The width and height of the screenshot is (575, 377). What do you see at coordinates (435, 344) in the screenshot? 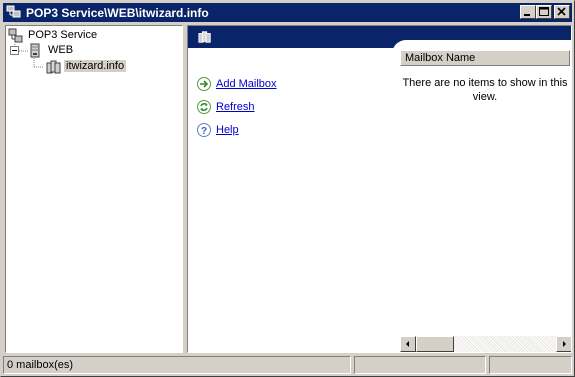
I see `scroll-thumb` at bounding box center [435, 344].